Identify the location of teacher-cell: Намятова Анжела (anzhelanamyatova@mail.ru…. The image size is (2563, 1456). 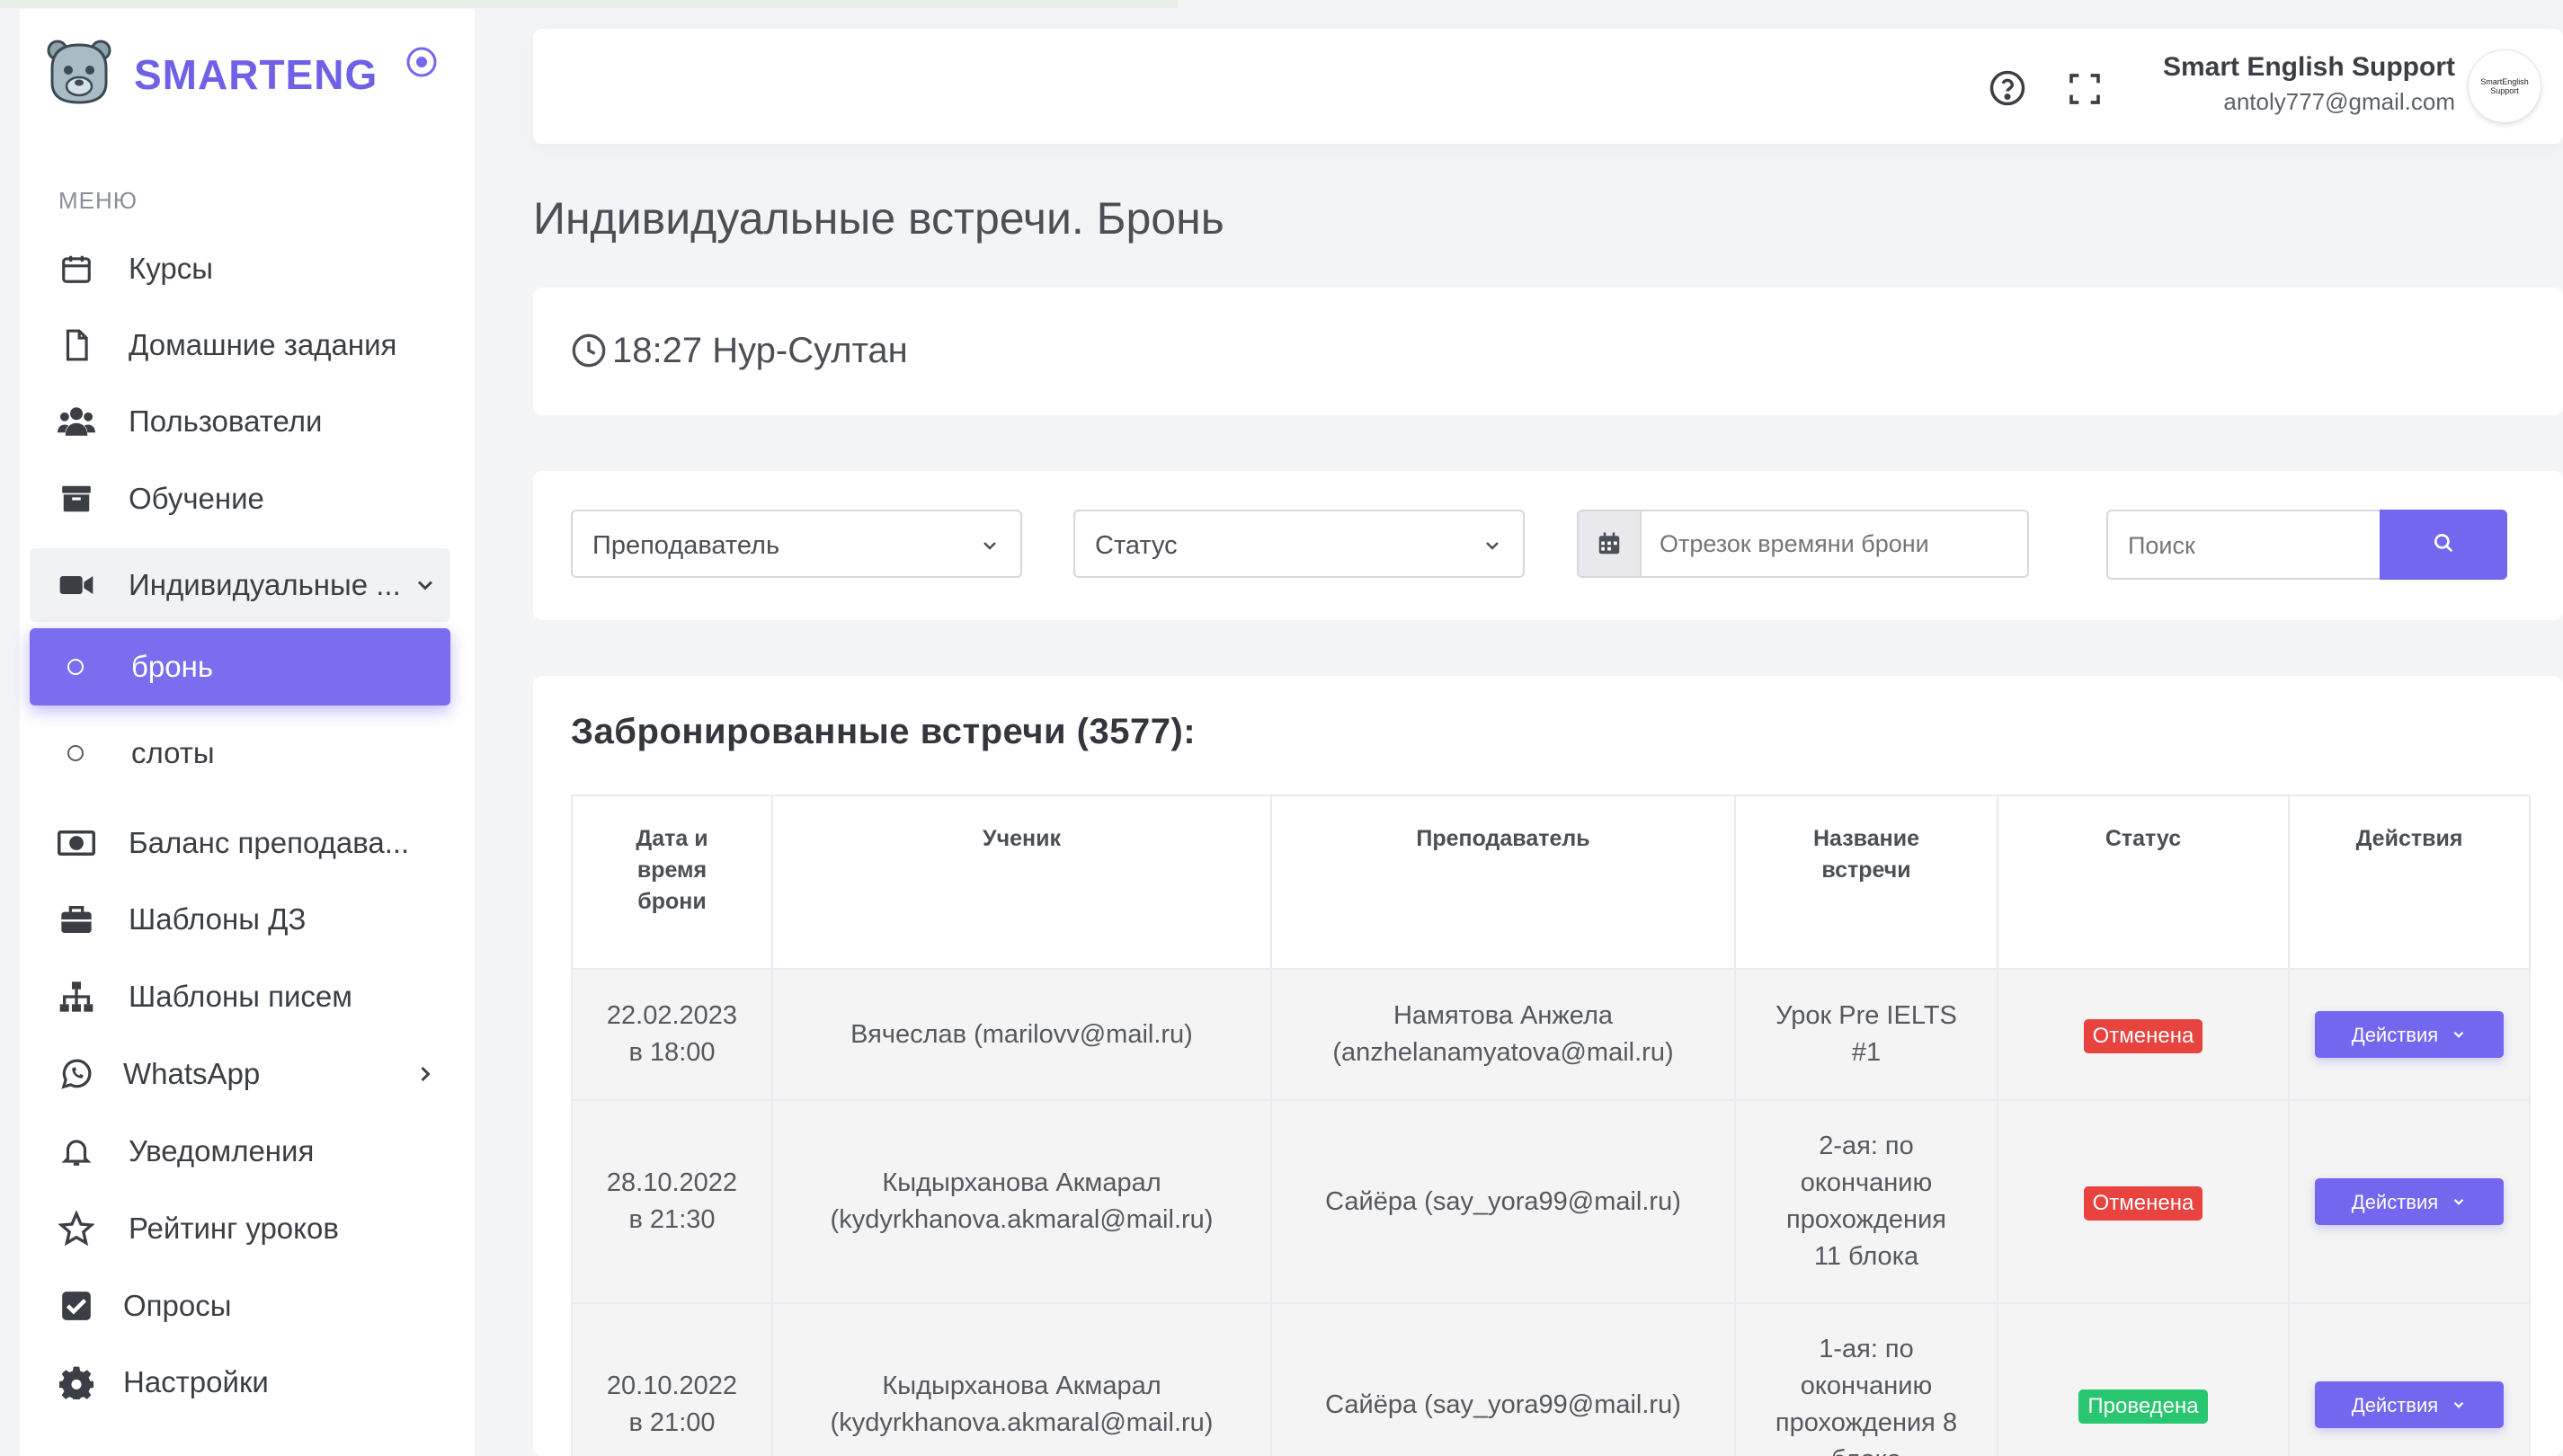
(1503, 1035).